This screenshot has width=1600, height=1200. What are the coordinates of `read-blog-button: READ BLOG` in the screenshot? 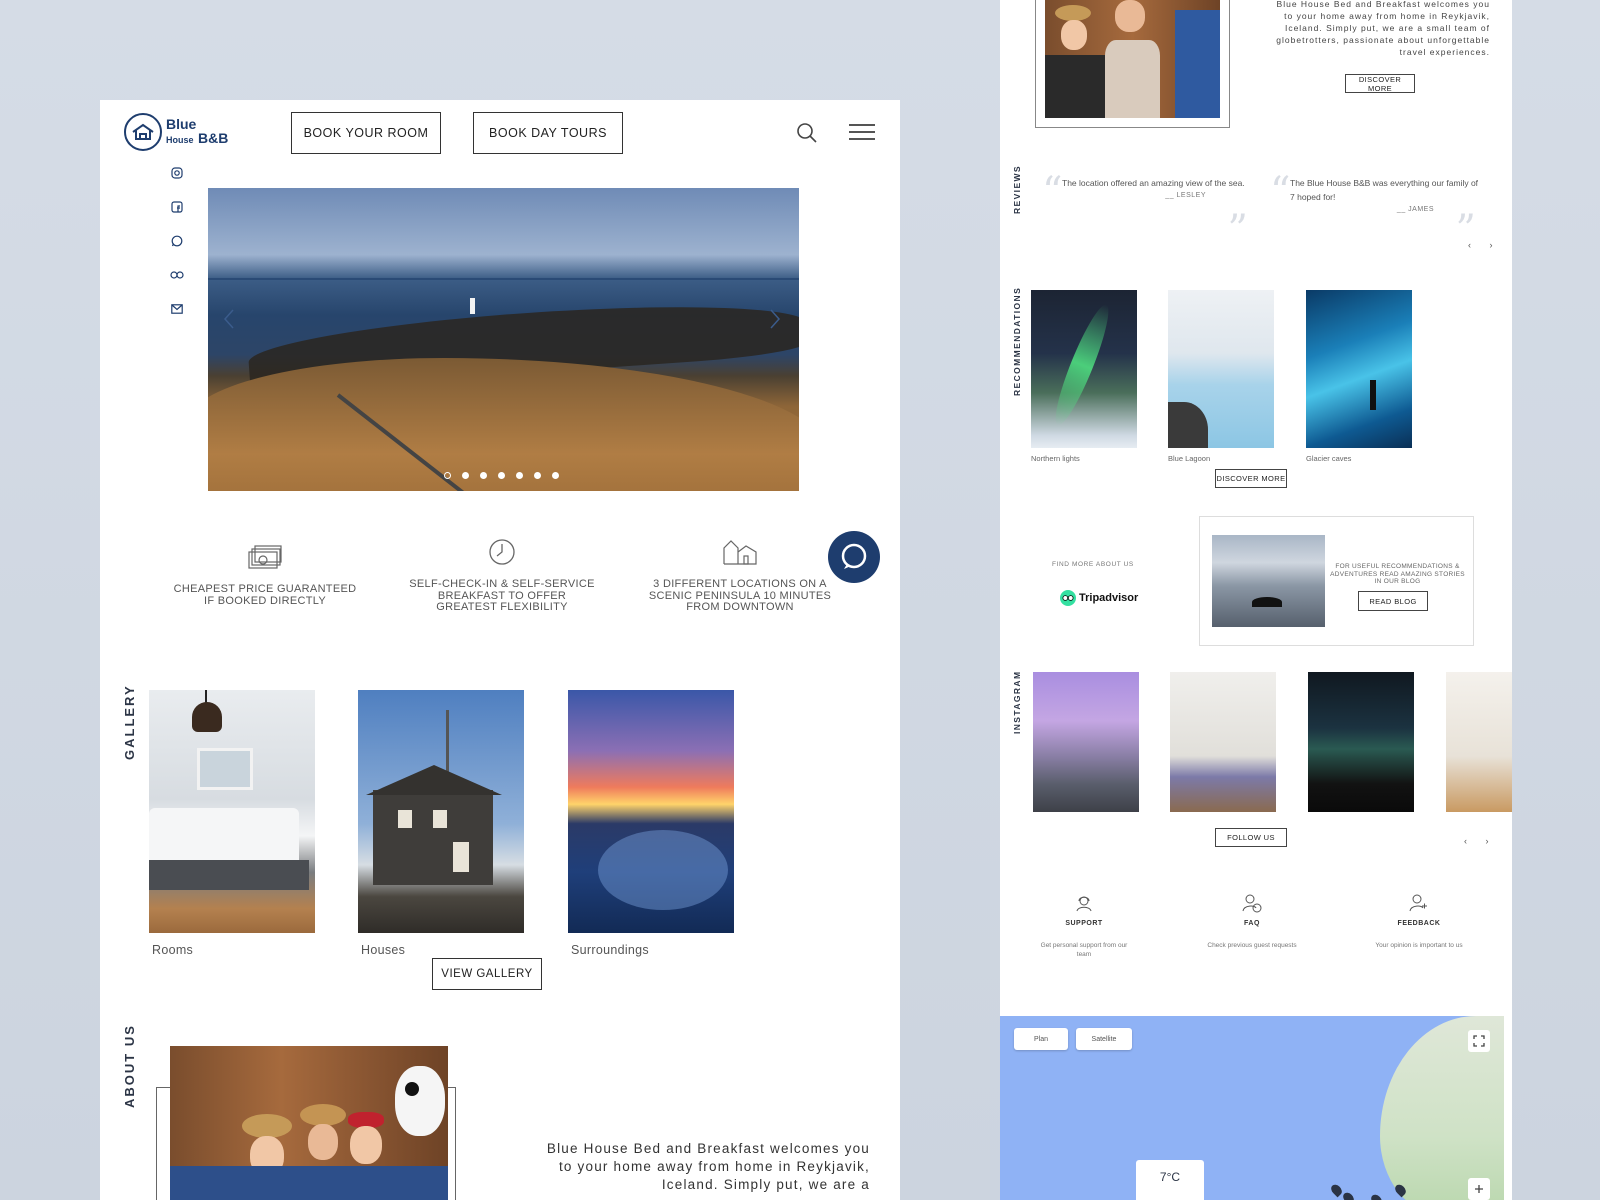 It's located at (1393, 601).